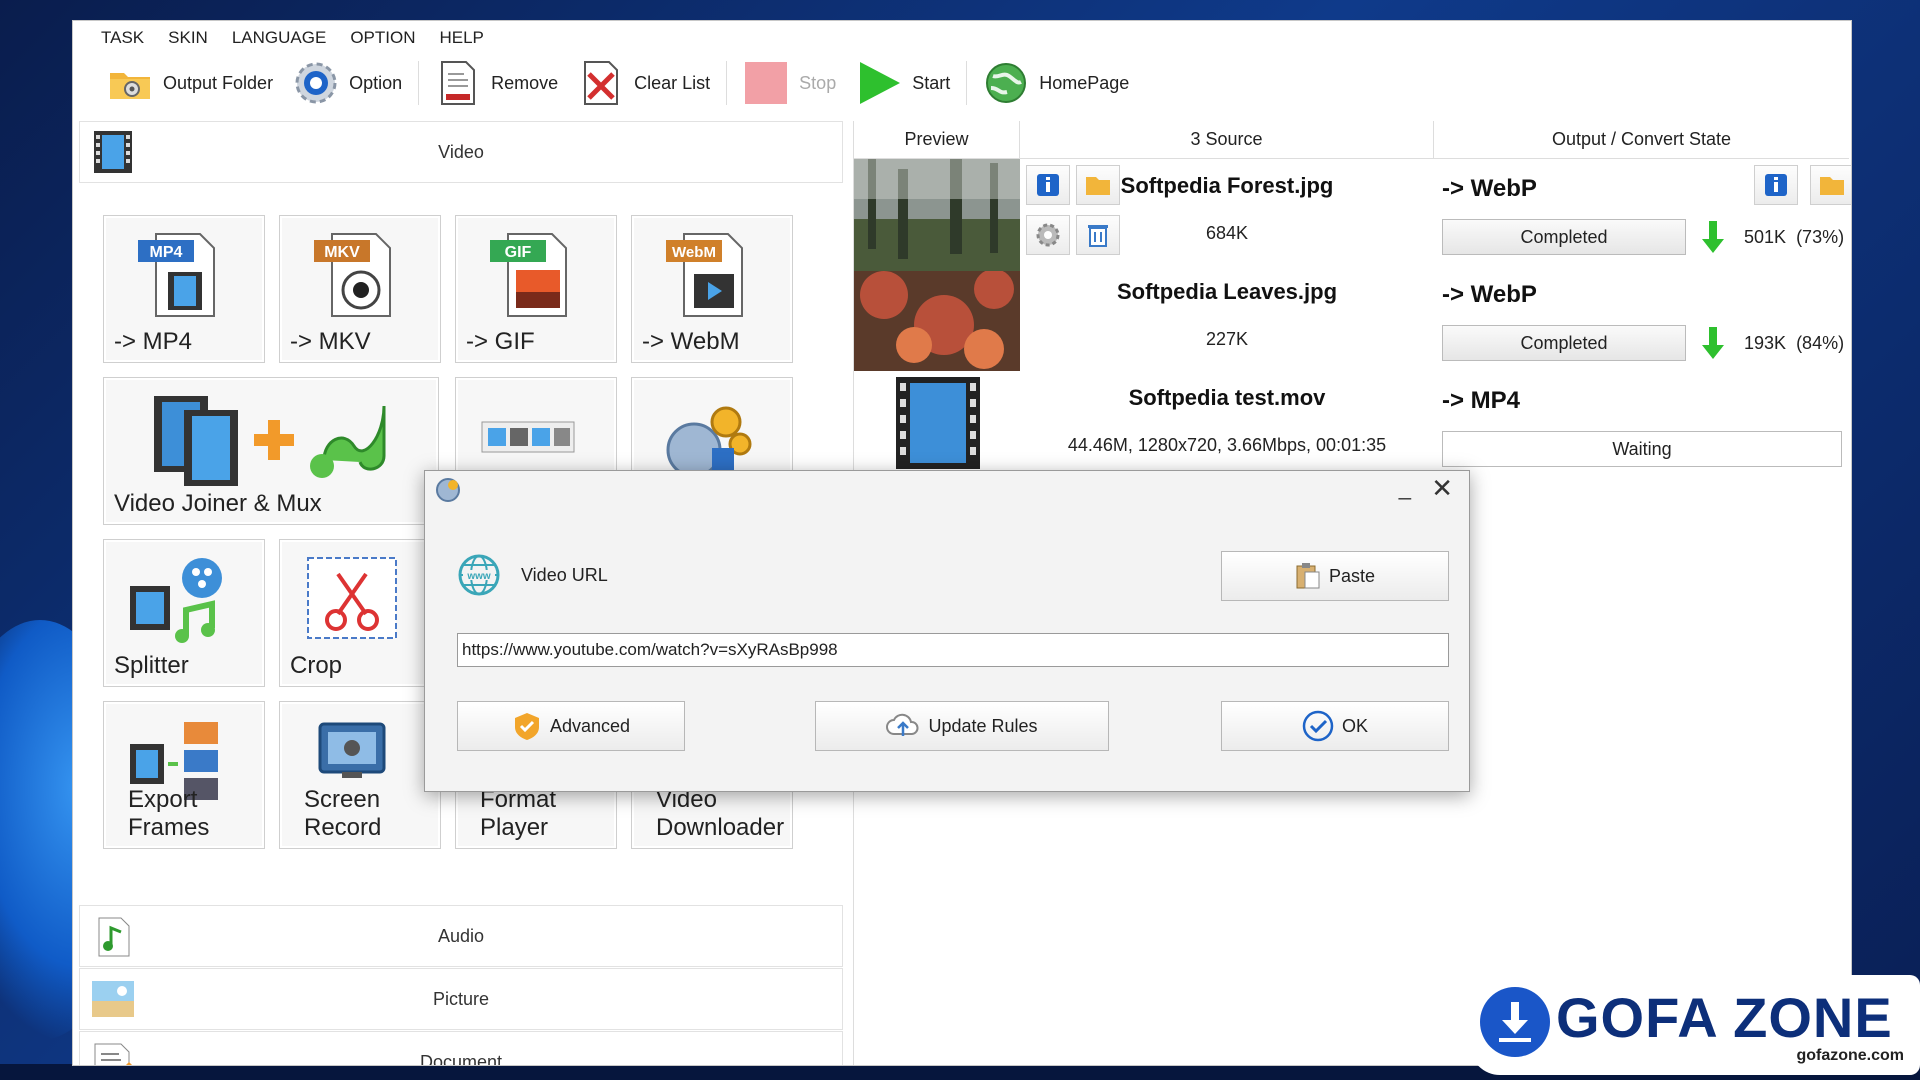  Describe the element at coordinates (564, 575) in the screenshot. I see `video-url-label: Video URL` at that location.